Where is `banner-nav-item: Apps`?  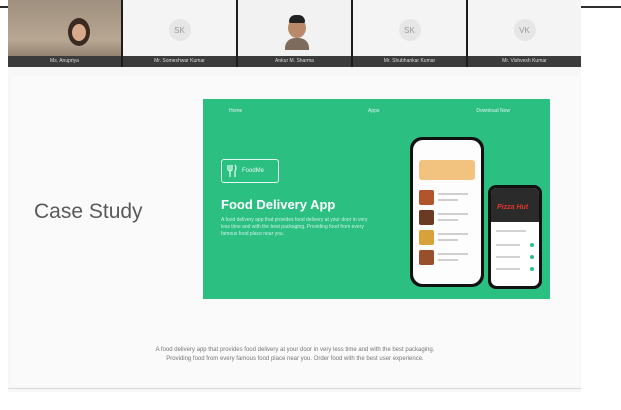
banner-nav-item: Apps is located at coordinates (374, 111).